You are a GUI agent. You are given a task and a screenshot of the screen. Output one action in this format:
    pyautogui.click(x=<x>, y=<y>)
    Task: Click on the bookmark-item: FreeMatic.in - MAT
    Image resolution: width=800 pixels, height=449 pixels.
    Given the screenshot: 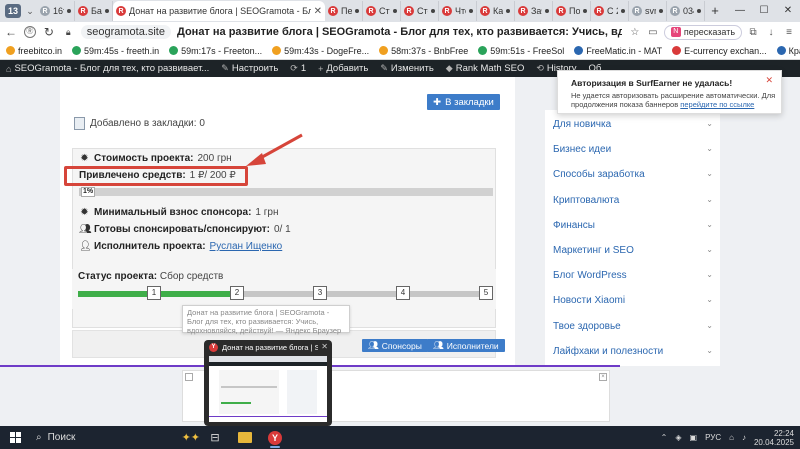 What is the action you would take?
    pyautogui.click(x=618, y=51)
    